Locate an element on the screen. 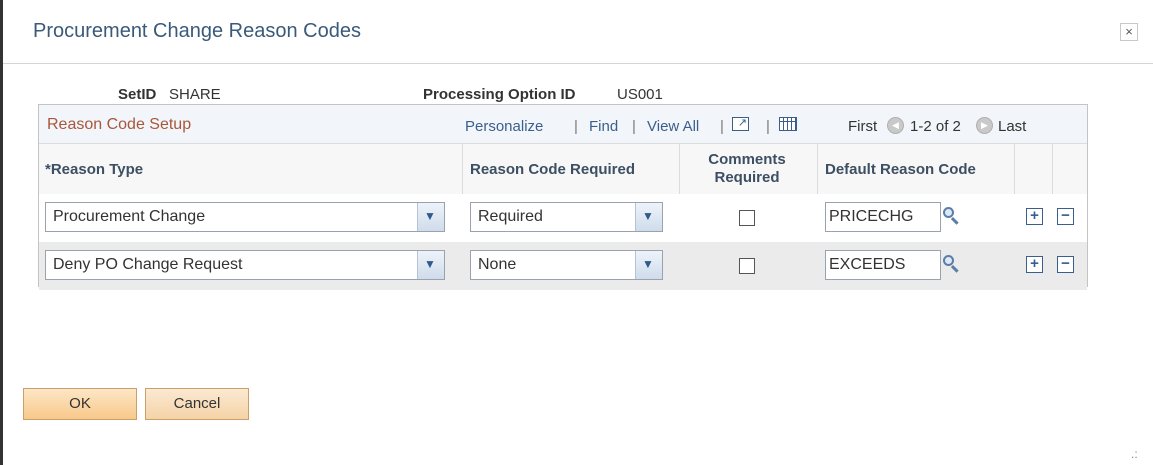  reason-type-value: Procurement Change is located at coordinates (129, 216).